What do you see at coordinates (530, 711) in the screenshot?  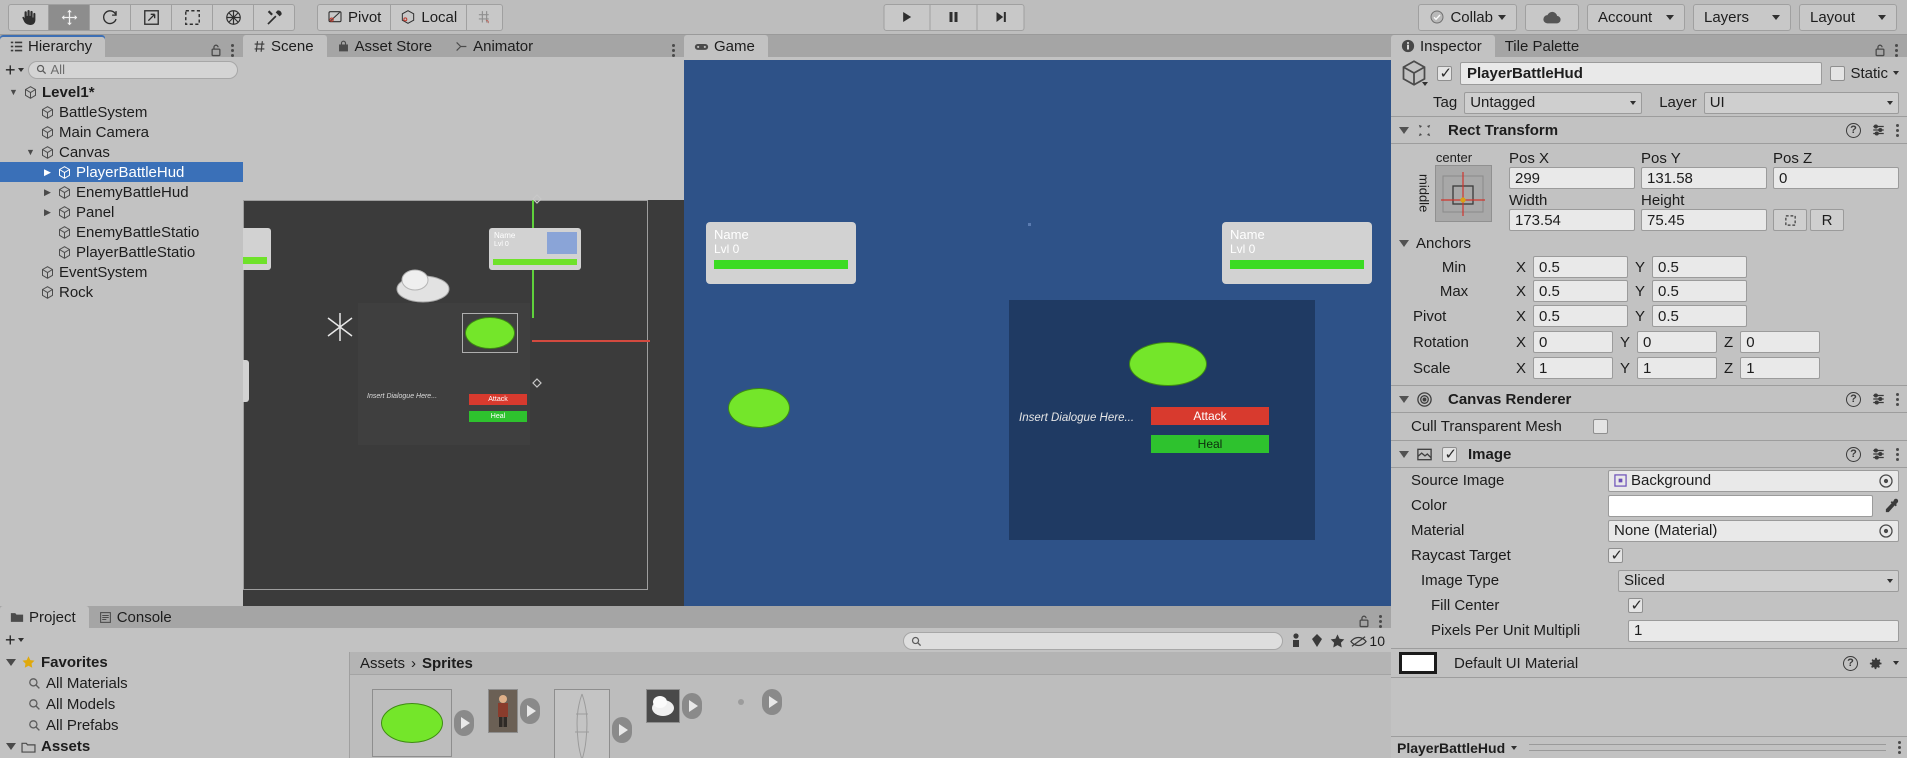 I see `asset-character-preview-button` at bounding box center [530, 711].